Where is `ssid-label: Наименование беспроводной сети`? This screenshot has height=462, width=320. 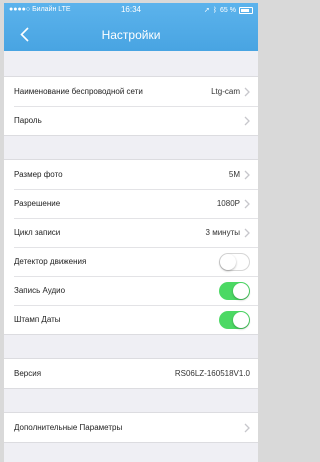 ssid-label: Наименование беспроводной сети is located at coordinates (78, 91).